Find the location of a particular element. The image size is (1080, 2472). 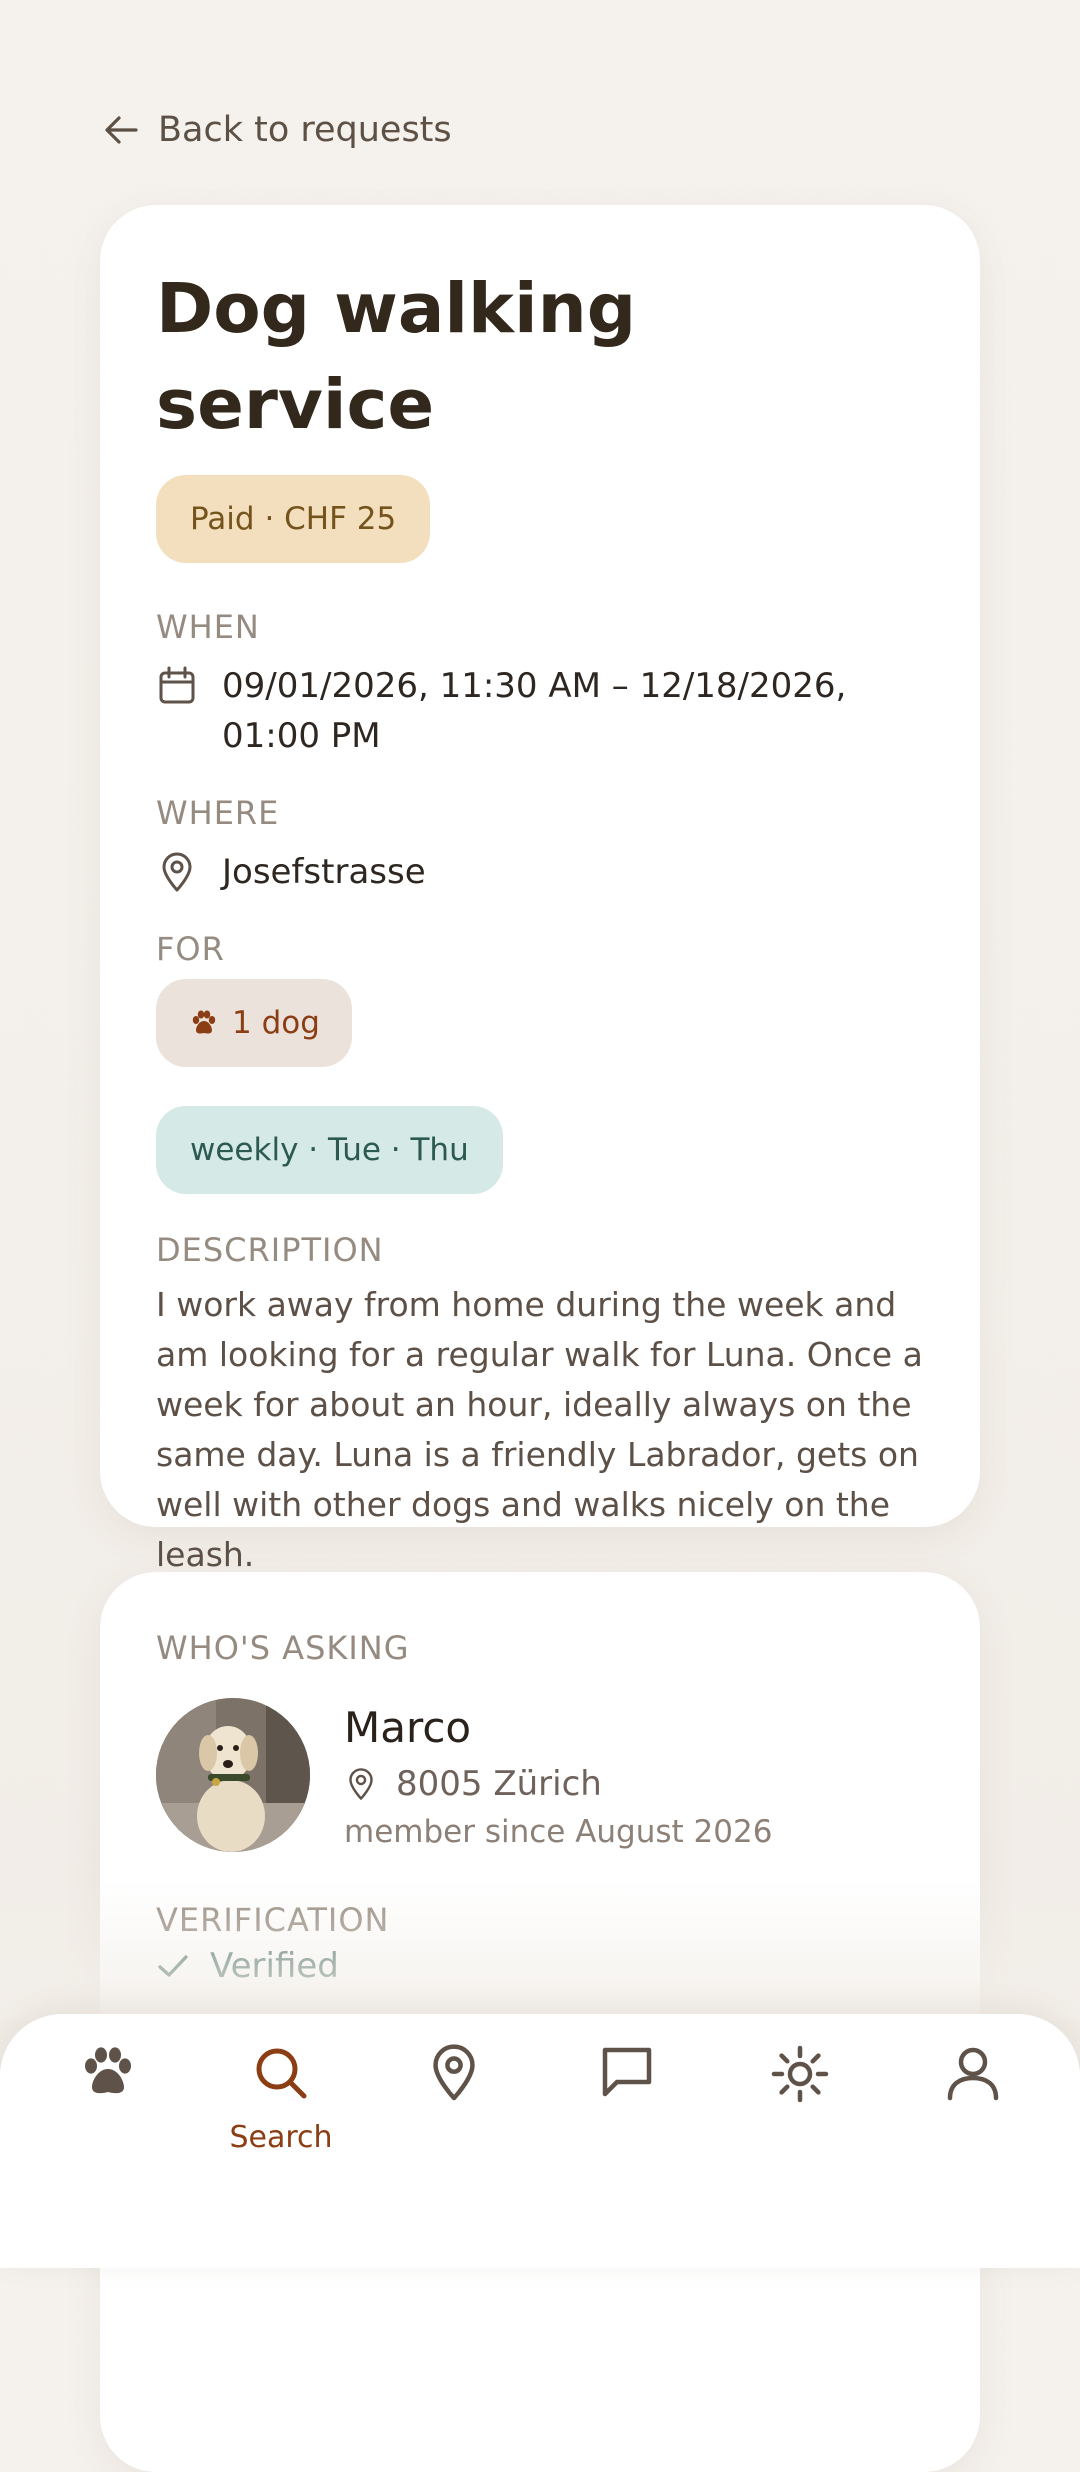

nav-search: Search is located at coordinates (281, 2099).